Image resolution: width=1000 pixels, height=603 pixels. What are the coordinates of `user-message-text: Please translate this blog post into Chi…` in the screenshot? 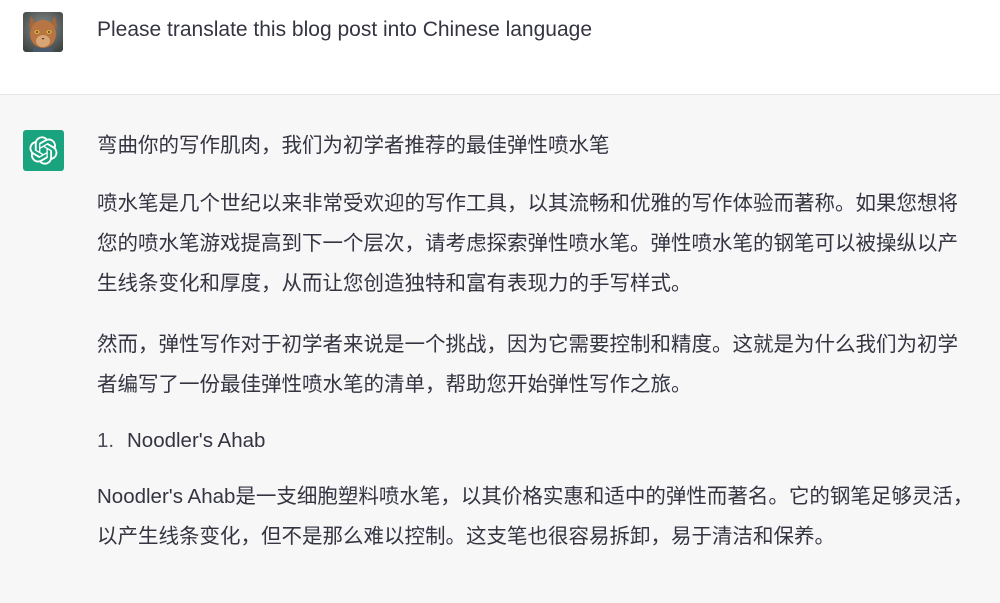 It's located at (344, 29).